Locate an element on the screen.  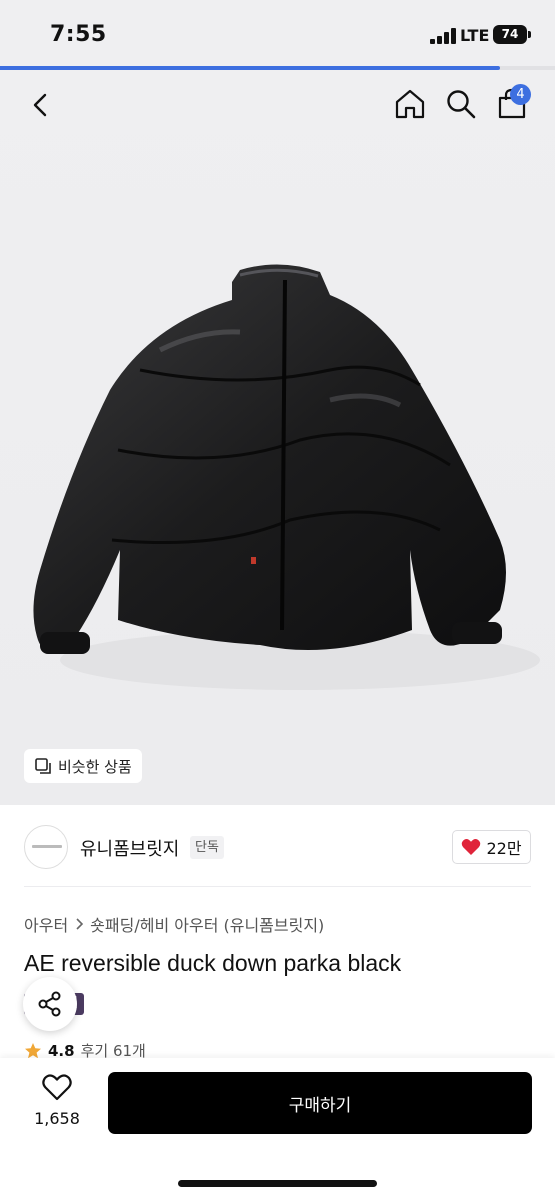
share-icon is located at coordinates (49, 1004).